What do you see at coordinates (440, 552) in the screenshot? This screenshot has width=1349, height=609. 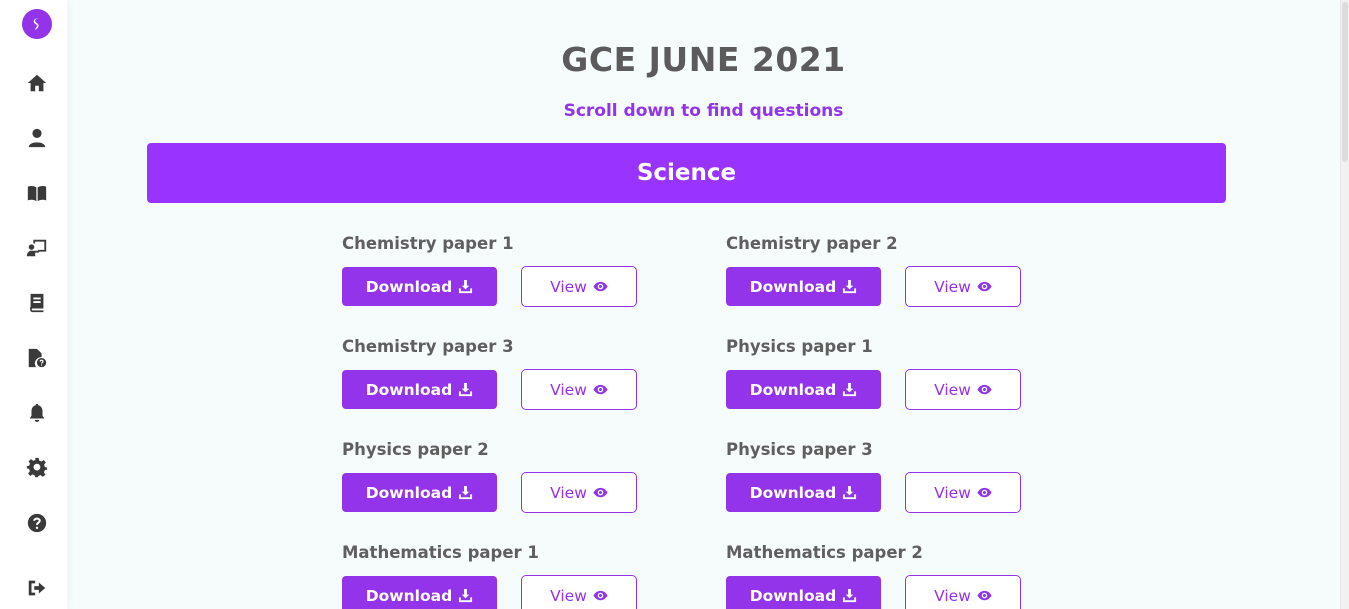 I see `paper-title: Mathematics paper 1` at bounding box center [440, 552].